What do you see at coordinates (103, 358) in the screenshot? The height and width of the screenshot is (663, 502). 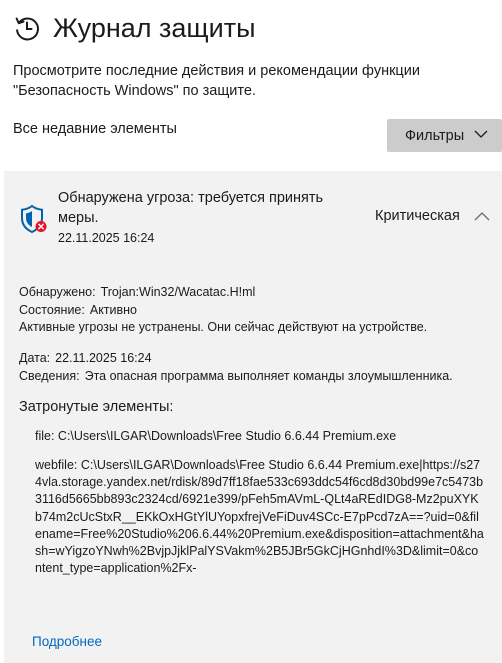 I see `date-value: 22.11.2025 16:24` at bounding box center [103, 358].